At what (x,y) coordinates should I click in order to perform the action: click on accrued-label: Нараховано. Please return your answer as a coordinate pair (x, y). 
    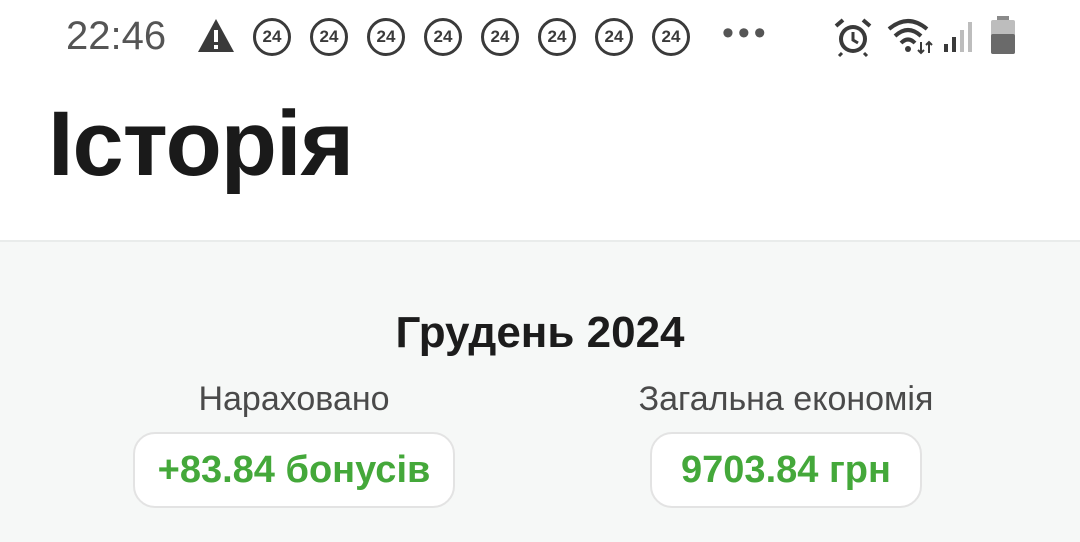
    Looking at the image, I should click on (294, 399).